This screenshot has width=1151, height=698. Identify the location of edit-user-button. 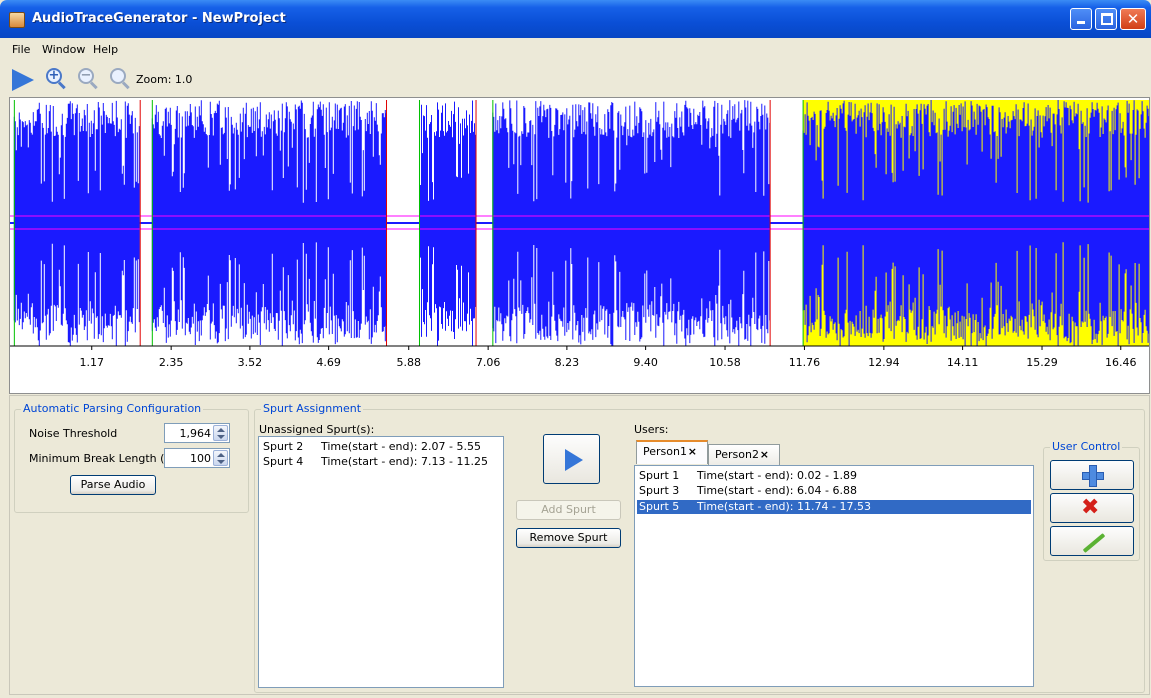
(1092, 541).